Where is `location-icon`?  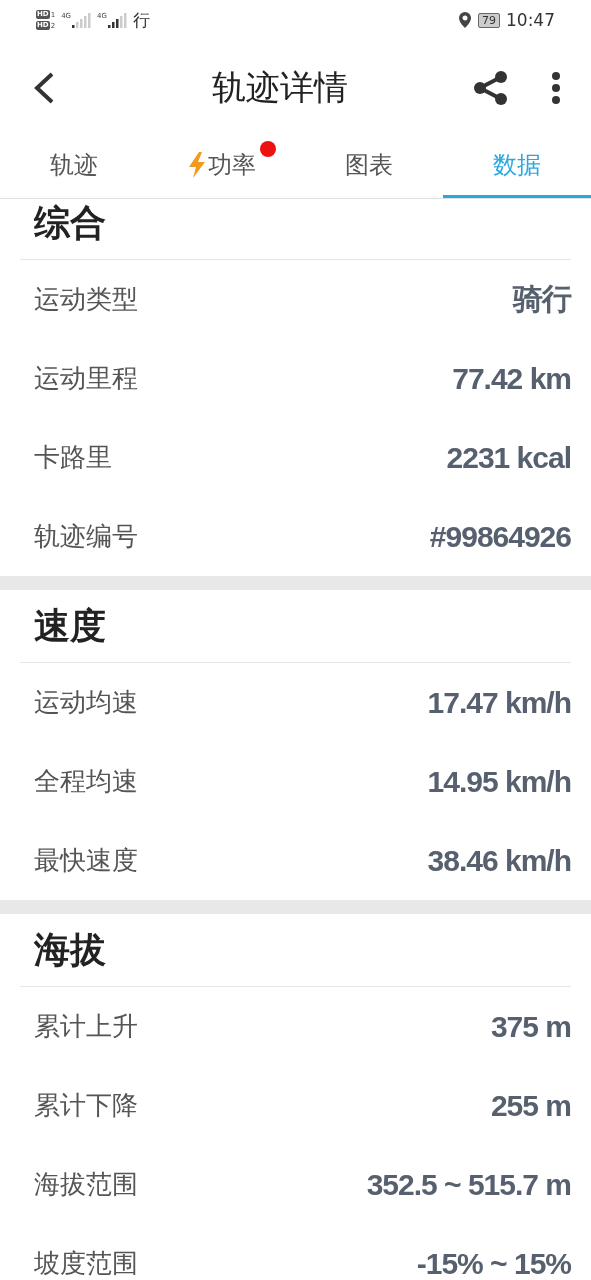 location-icon is located at coordinates (465, 20).